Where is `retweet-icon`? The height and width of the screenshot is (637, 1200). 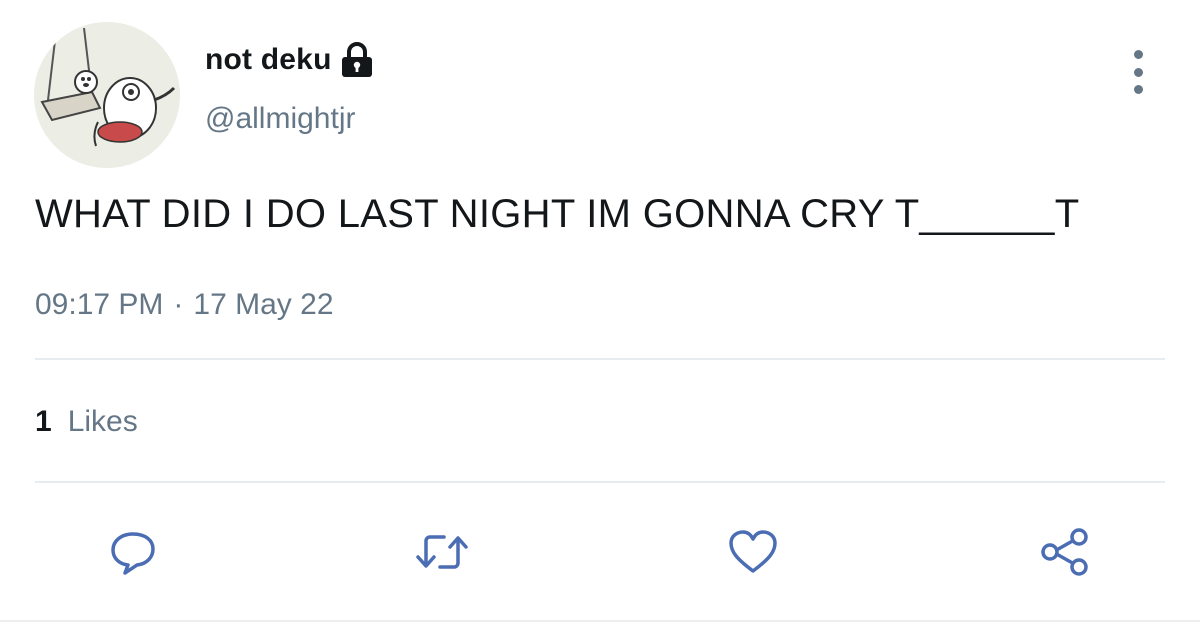
retweet-icon is located at coordinates (442, 552).